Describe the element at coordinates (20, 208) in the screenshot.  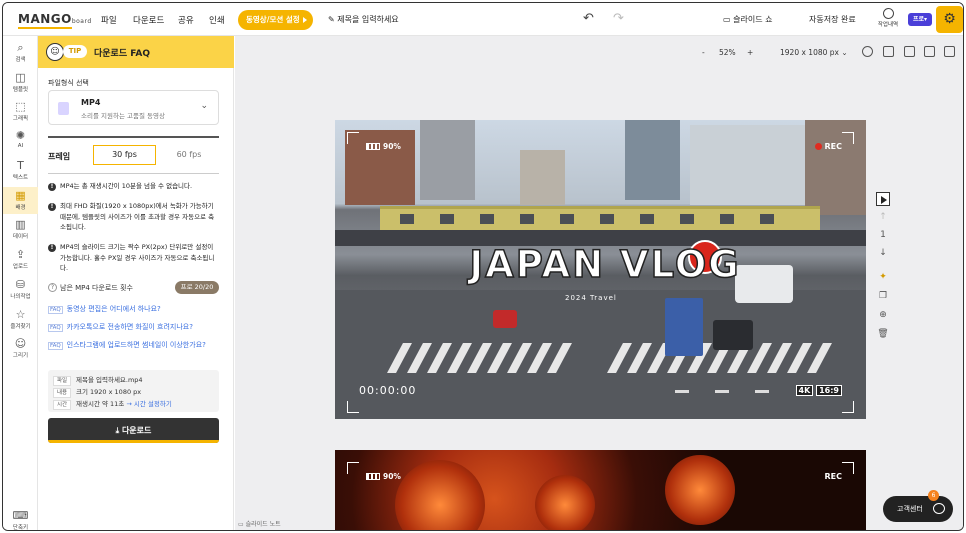
I see `sidebar-item-label: 배경` at that location.